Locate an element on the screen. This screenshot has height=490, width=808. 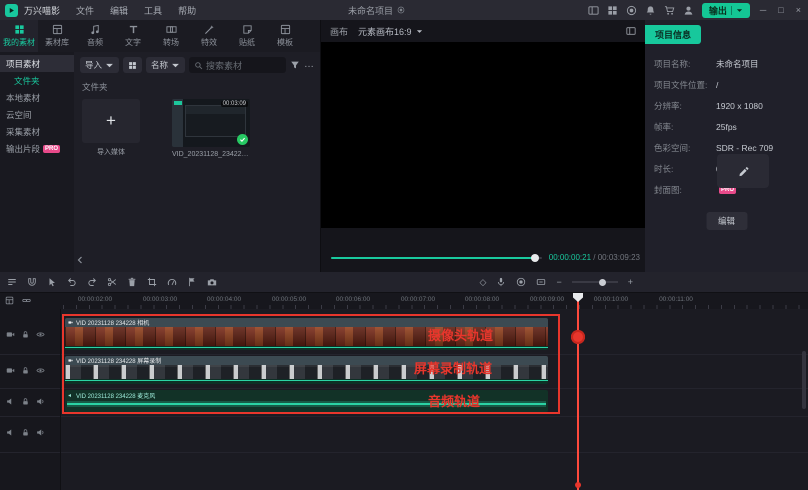
window-minimize-button: ─ is located at coordinates (763, 10).